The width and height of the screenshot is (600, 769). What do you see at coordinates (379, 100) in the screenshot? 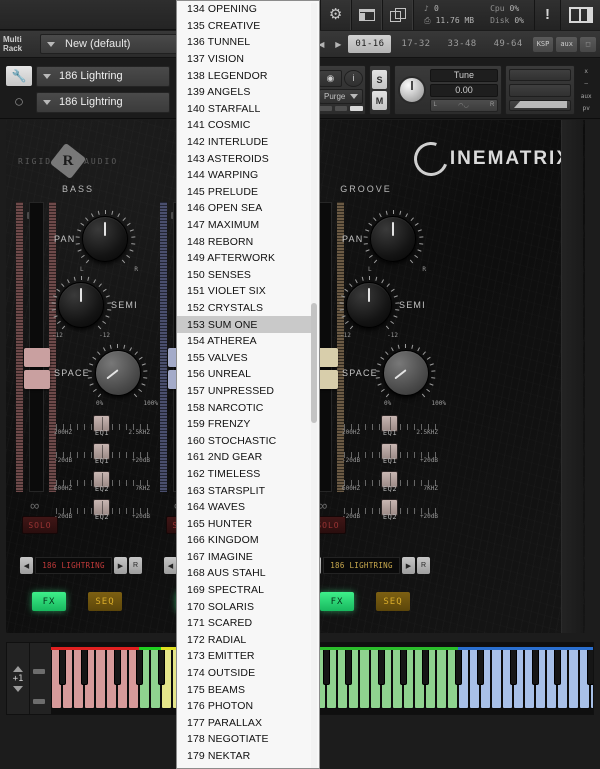
I see `instrument-mute-button: M` at bounding box center [379, 100].